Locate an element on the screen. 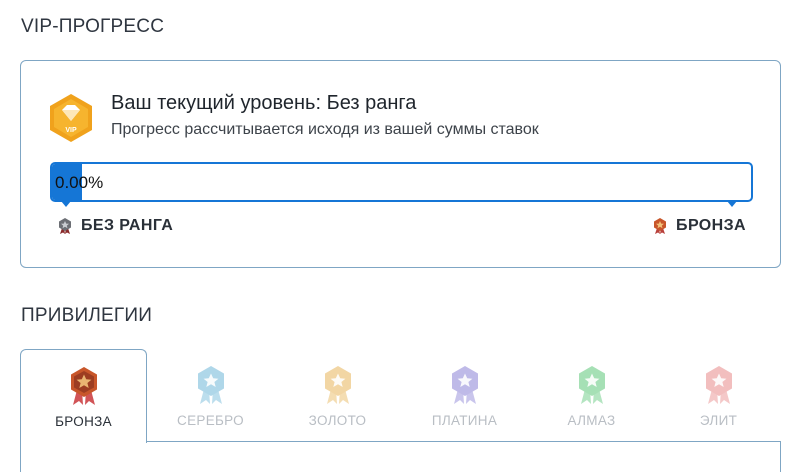 The height and width of the screenshot is (472, 800). tab-platinum: ПЛАТИНА is located at coordinates (464, 396).